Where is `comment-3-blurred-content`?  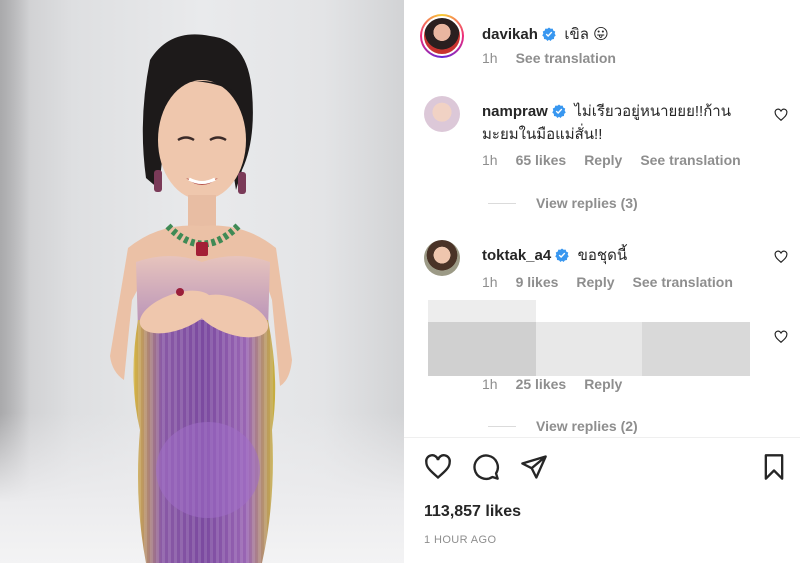 comment-3-blurred-content is located at coordinates (589, 349).